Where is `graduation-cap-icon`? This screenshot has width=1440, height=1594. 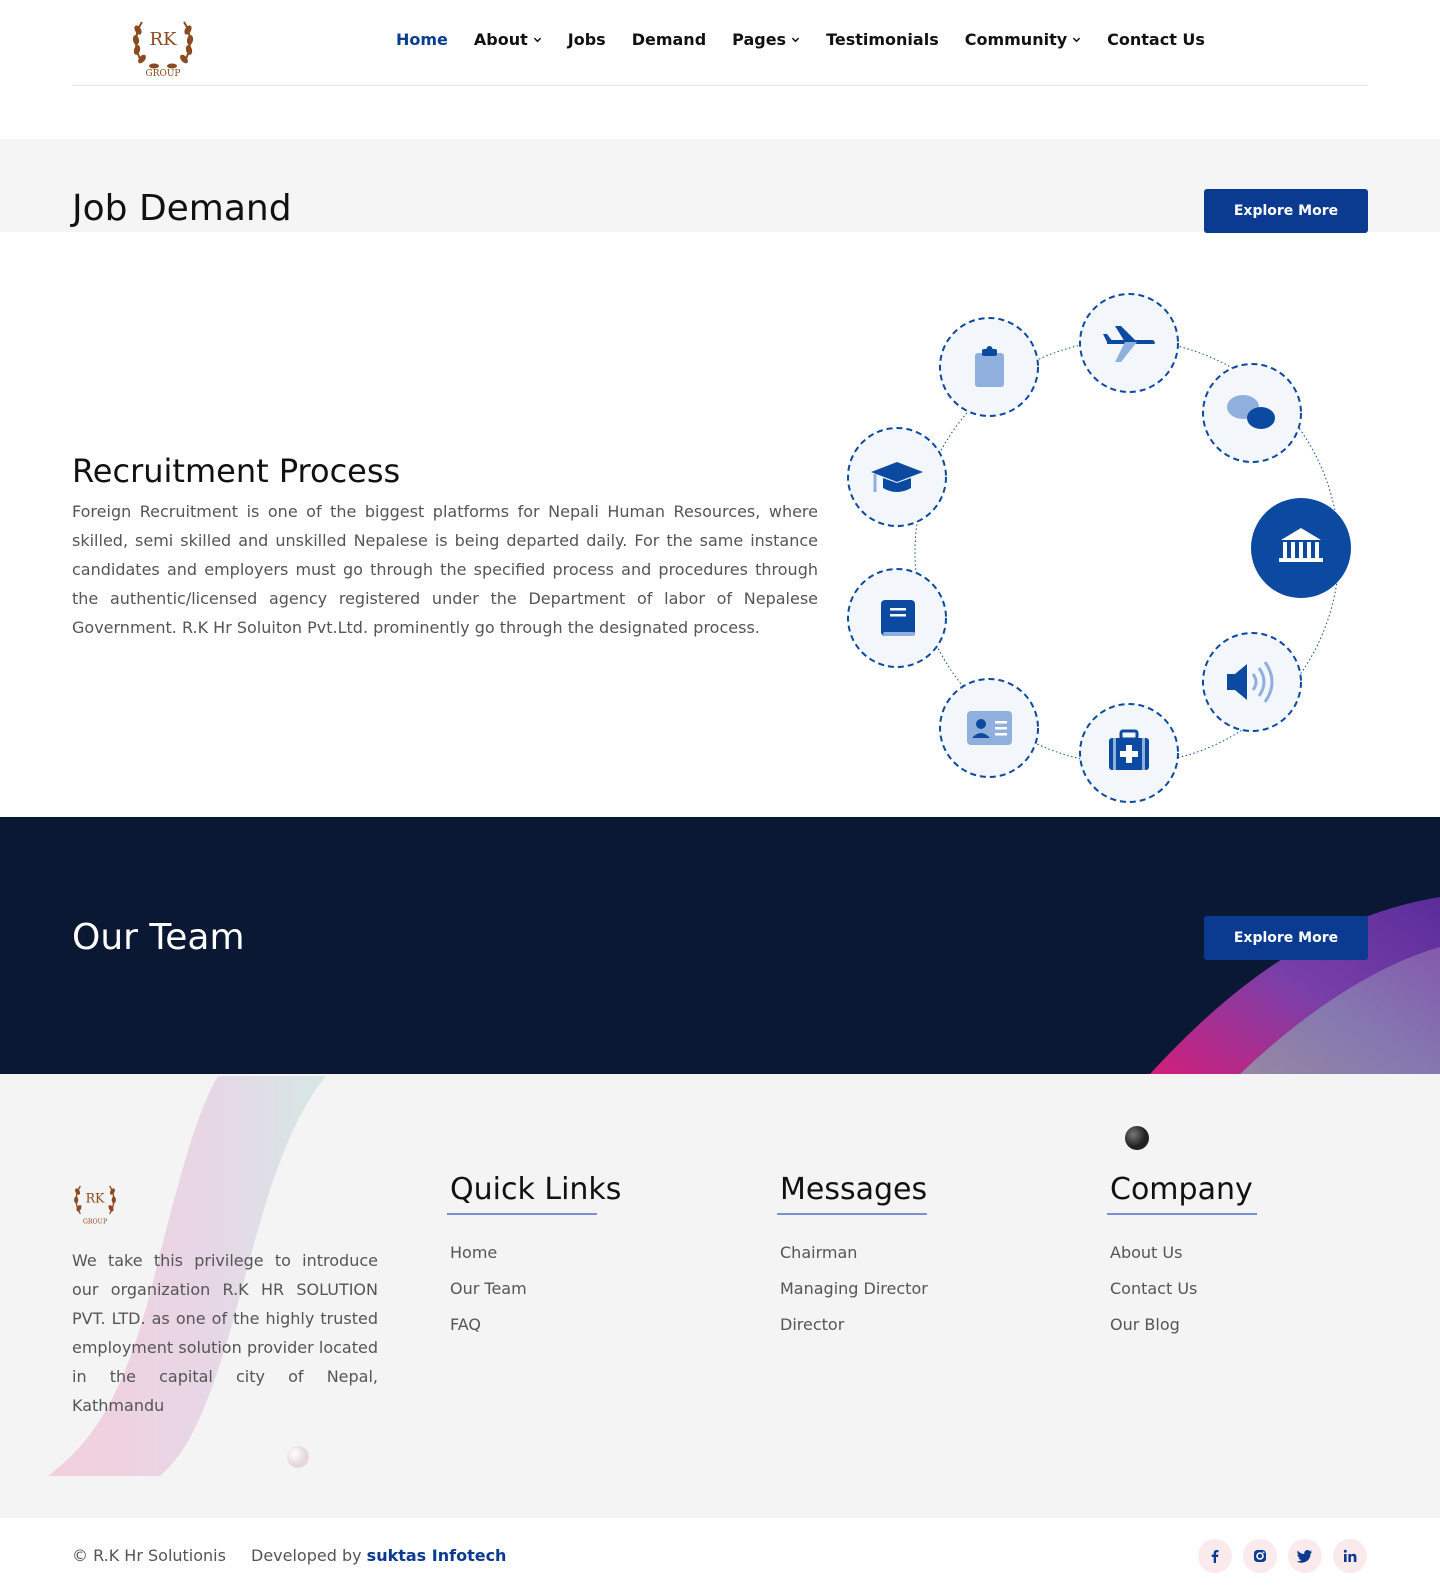
graduation-cap-icon is located at coordinates (897, 477).